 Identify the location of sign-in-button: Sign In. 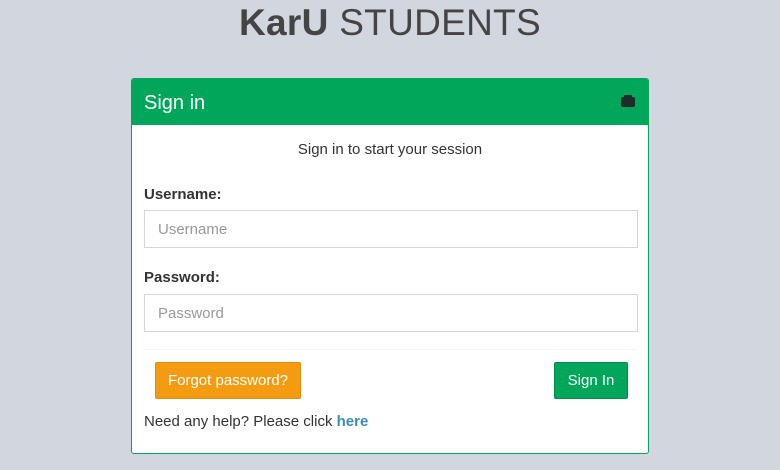
(591, 380).